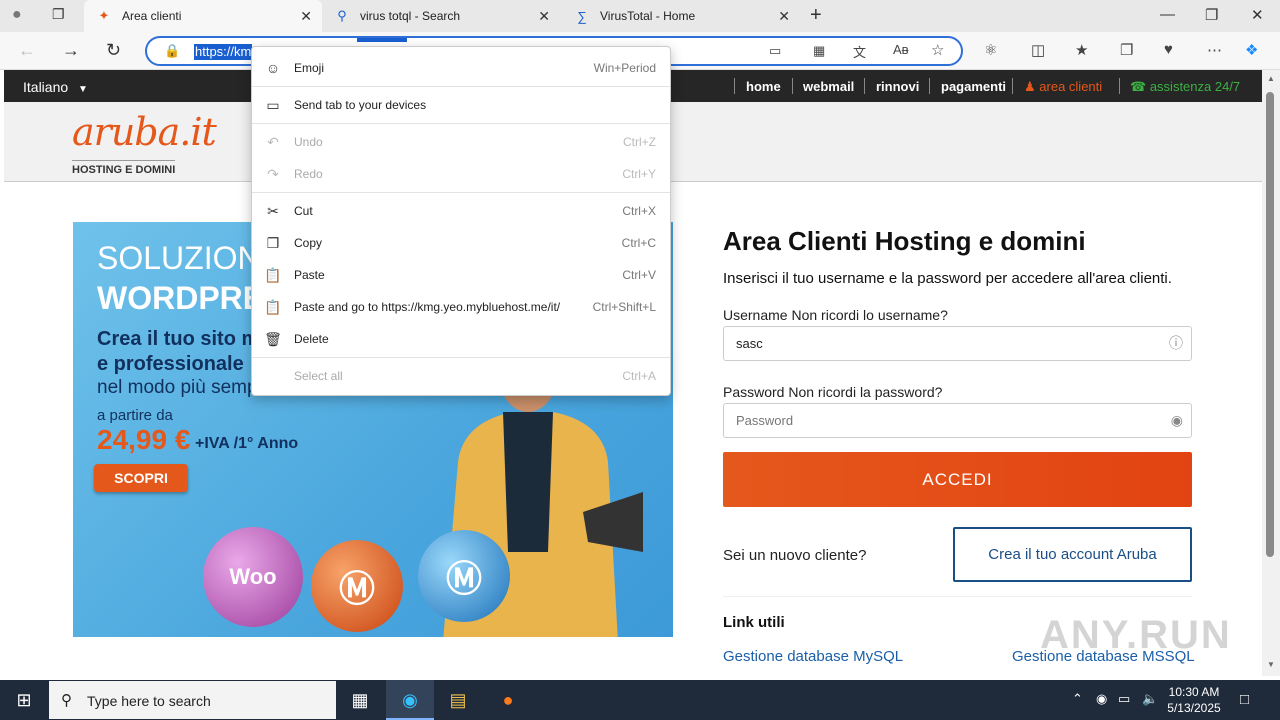 This screenshot has width=1280, height=720. Describe the element at coordinates (58, 14) in the screenshot. I see `tab-actions-icon: ❐` at that location.